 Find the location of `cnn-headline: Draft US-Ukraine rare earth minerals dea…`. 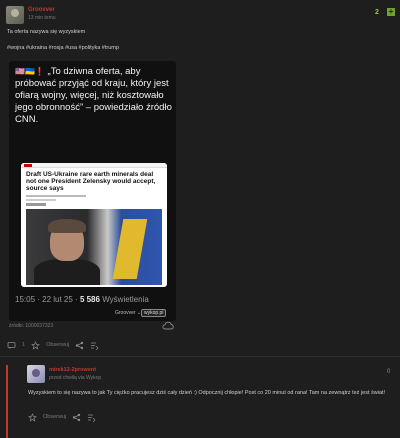

cnn-headline: Draft US-Ukraine rare earth minerals dea… is located at coordinates (91, 181).